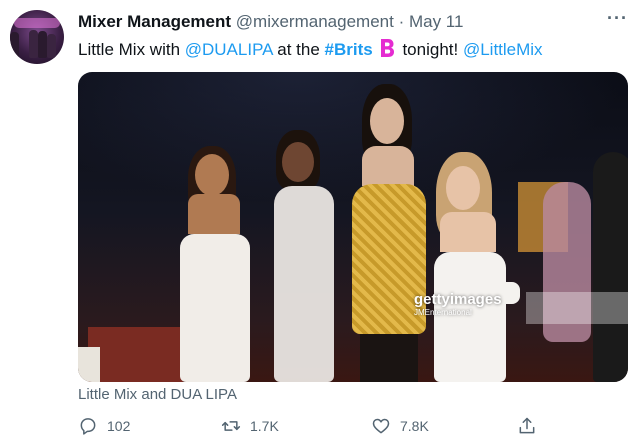 Image resolution: width=640 pixels, height=447 pixels. Describe the element at coordinates (131, 49) in the screenshot. I see `tweet-text-part: Little Mix with` at that location.